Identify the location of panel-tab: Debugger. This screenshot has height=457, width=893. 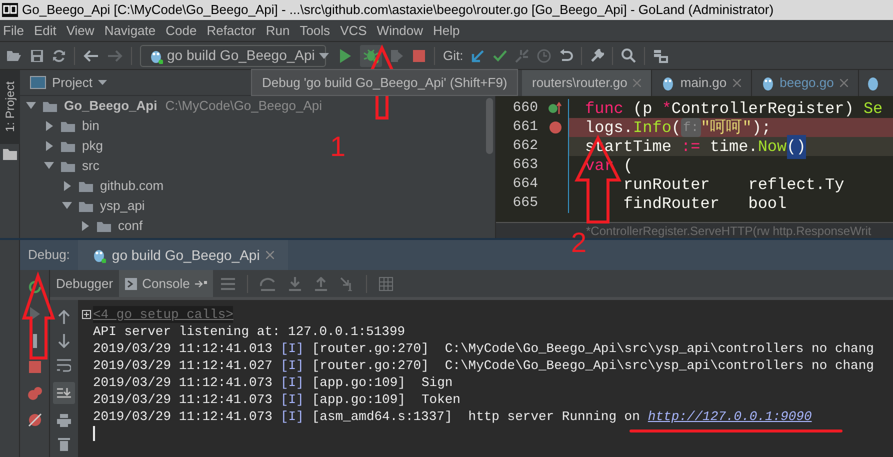
(85, 283).